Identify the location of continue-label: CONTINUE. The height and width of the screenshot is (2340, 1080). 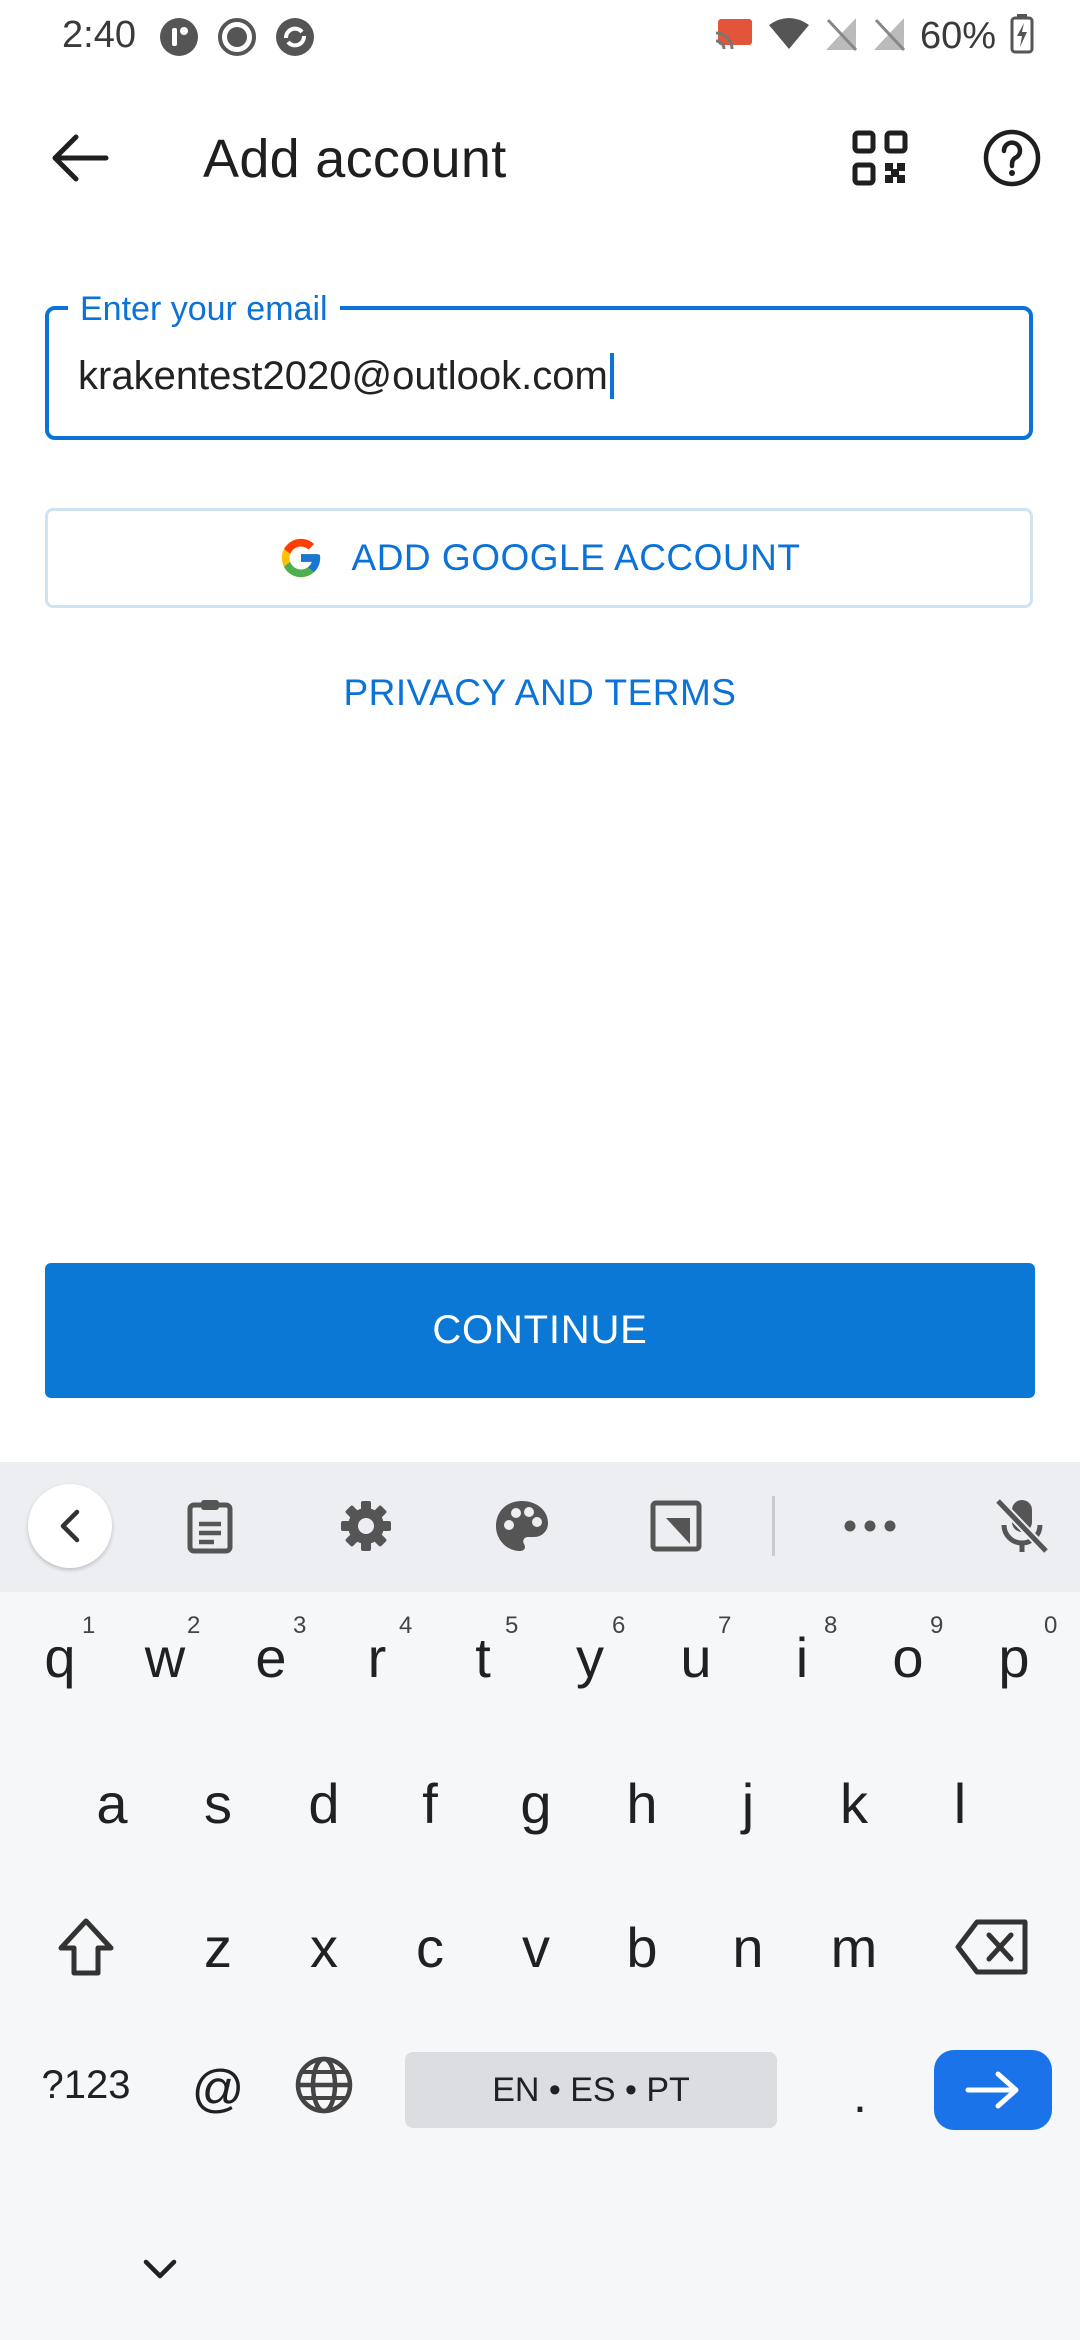
(540, 1330).